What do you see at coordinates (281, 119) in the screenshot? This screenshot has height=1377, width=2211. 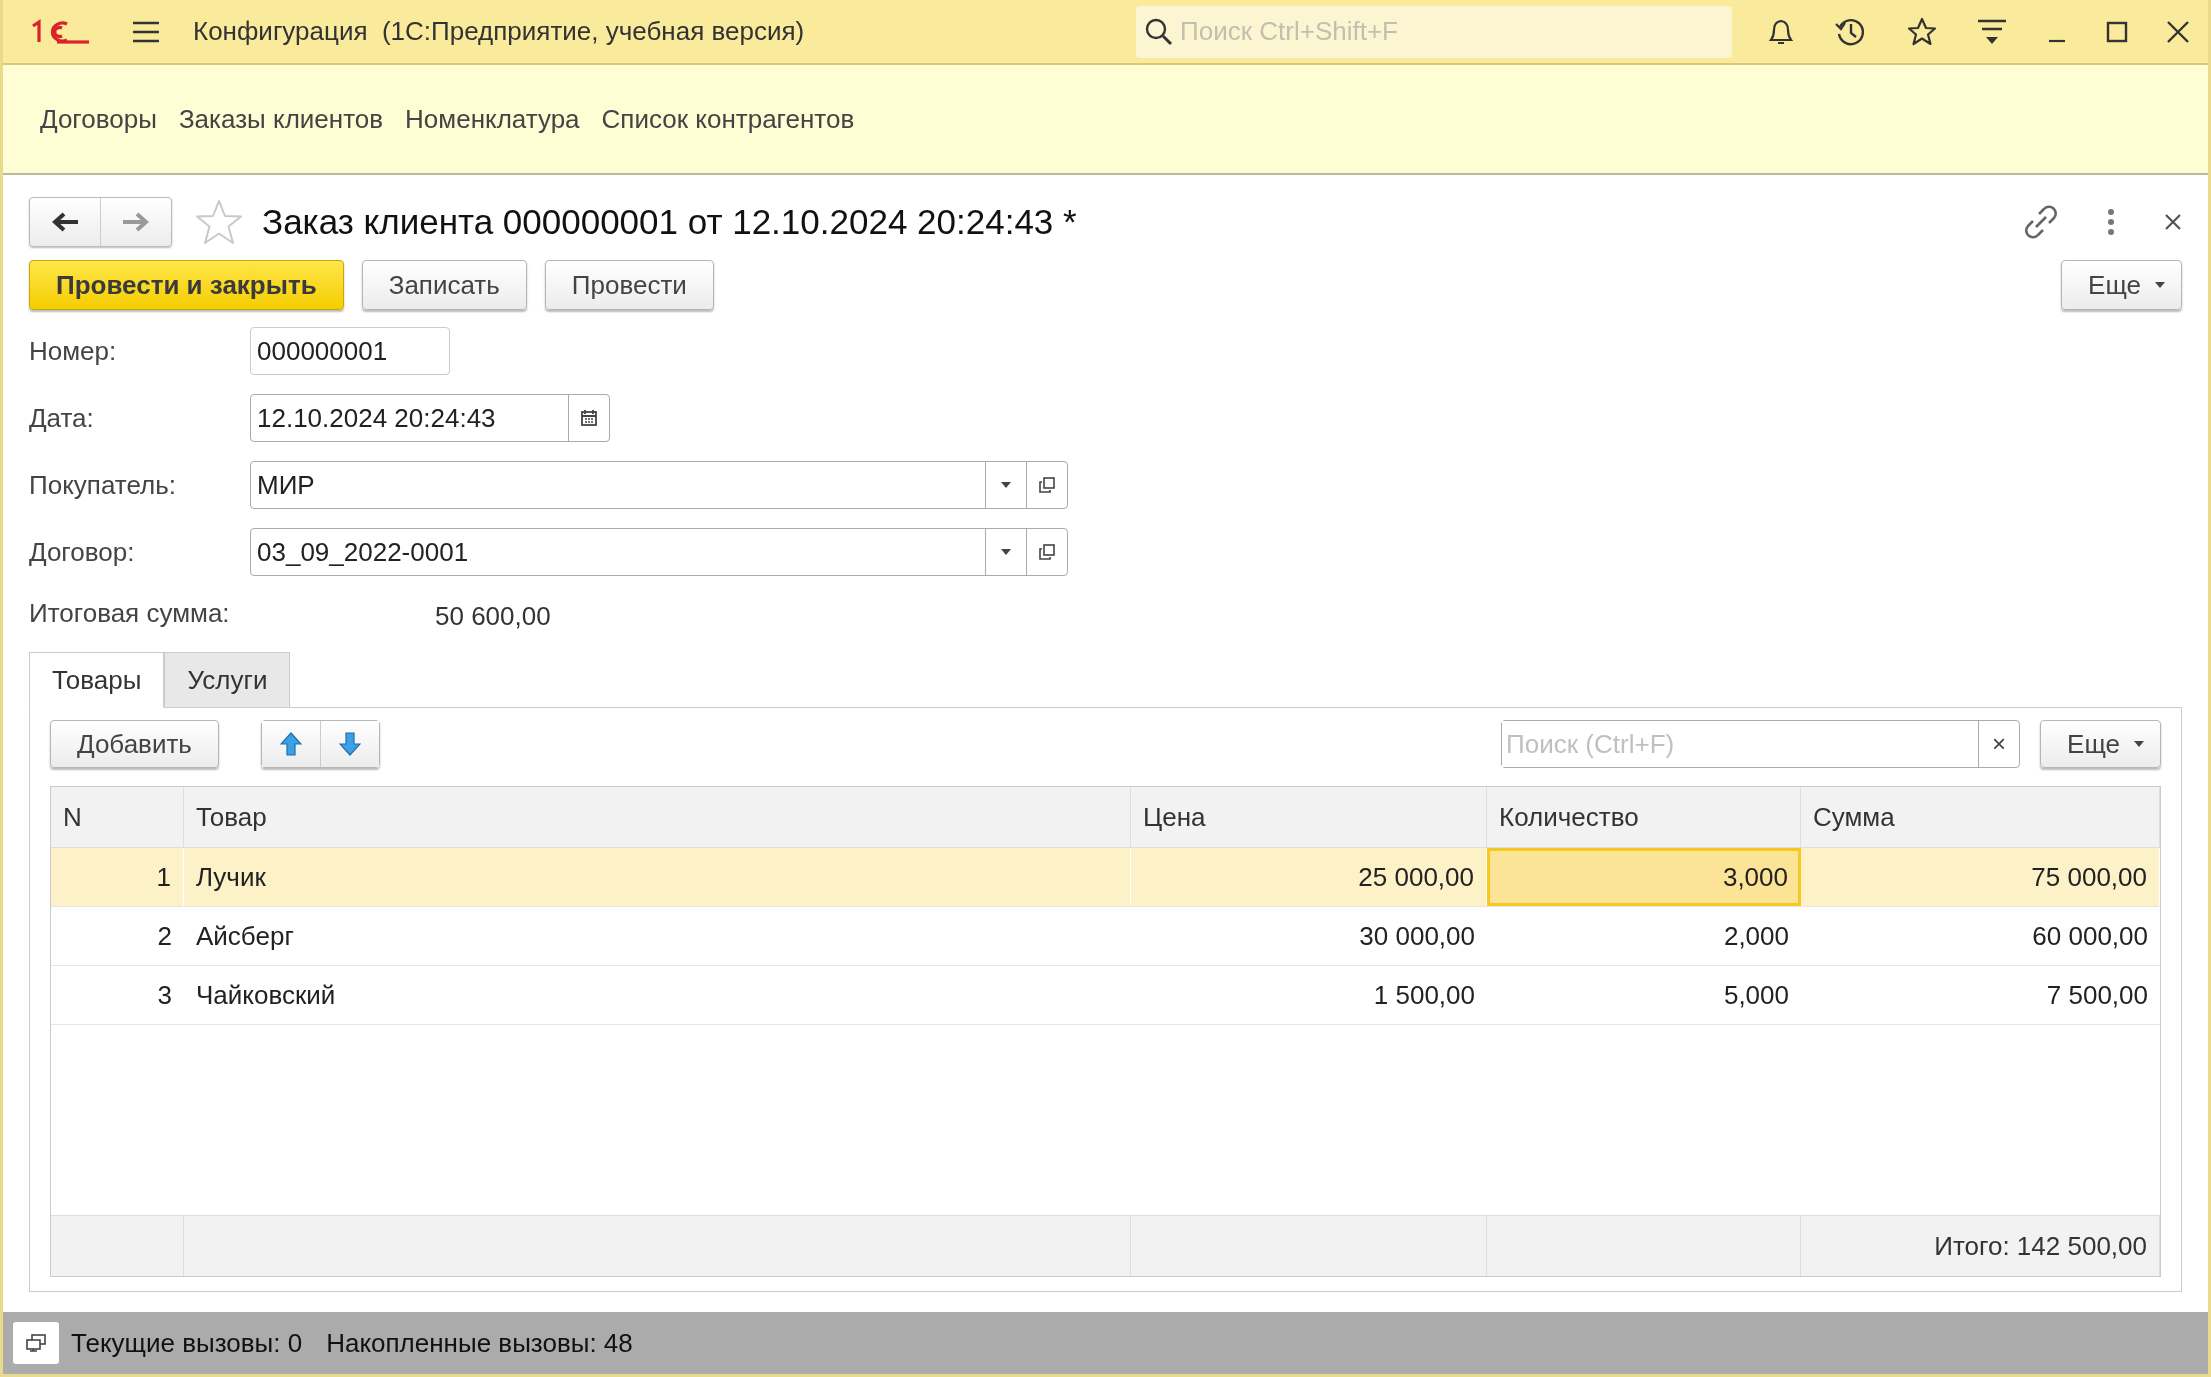 I see `section-link: Заказы клиентов` at bounding box center [281, 119].